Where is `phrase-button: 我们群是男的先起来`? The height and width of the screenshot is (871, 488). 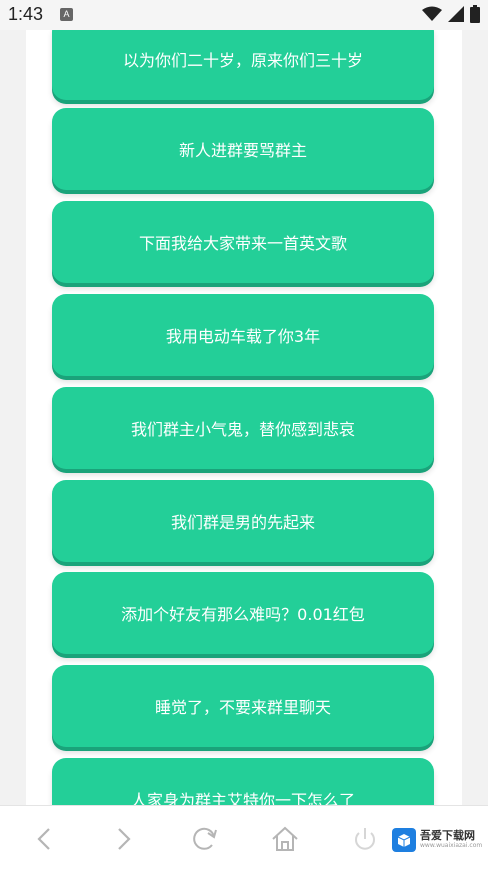 phrase-button: 我们群是男的先起来 is located at coordinates (243, 521).